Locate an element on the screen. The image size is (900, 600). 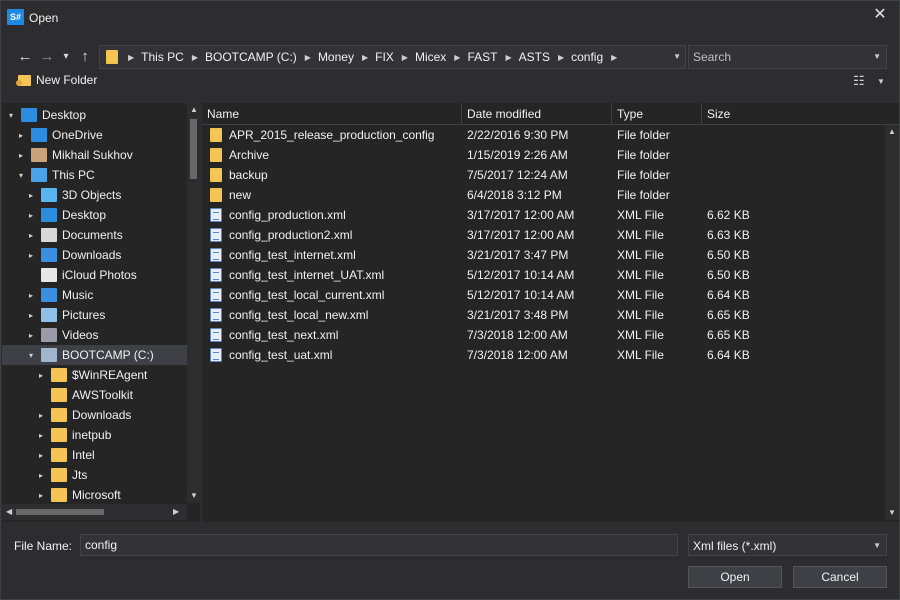
back-arrow-icon: ← is located at coordinates (25, 57).